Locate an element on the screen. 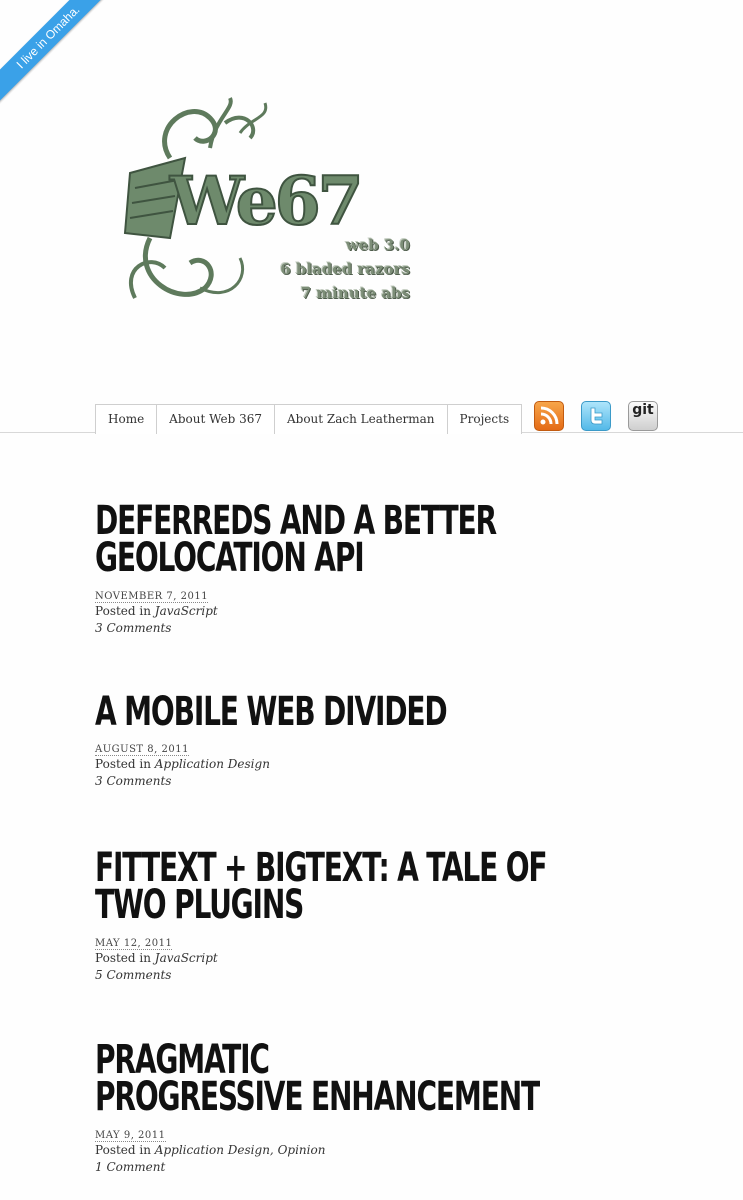 The width and height of the screenshot is (743, 1200). post-date: May 12, 2011 is located at coordinates (134, 944).